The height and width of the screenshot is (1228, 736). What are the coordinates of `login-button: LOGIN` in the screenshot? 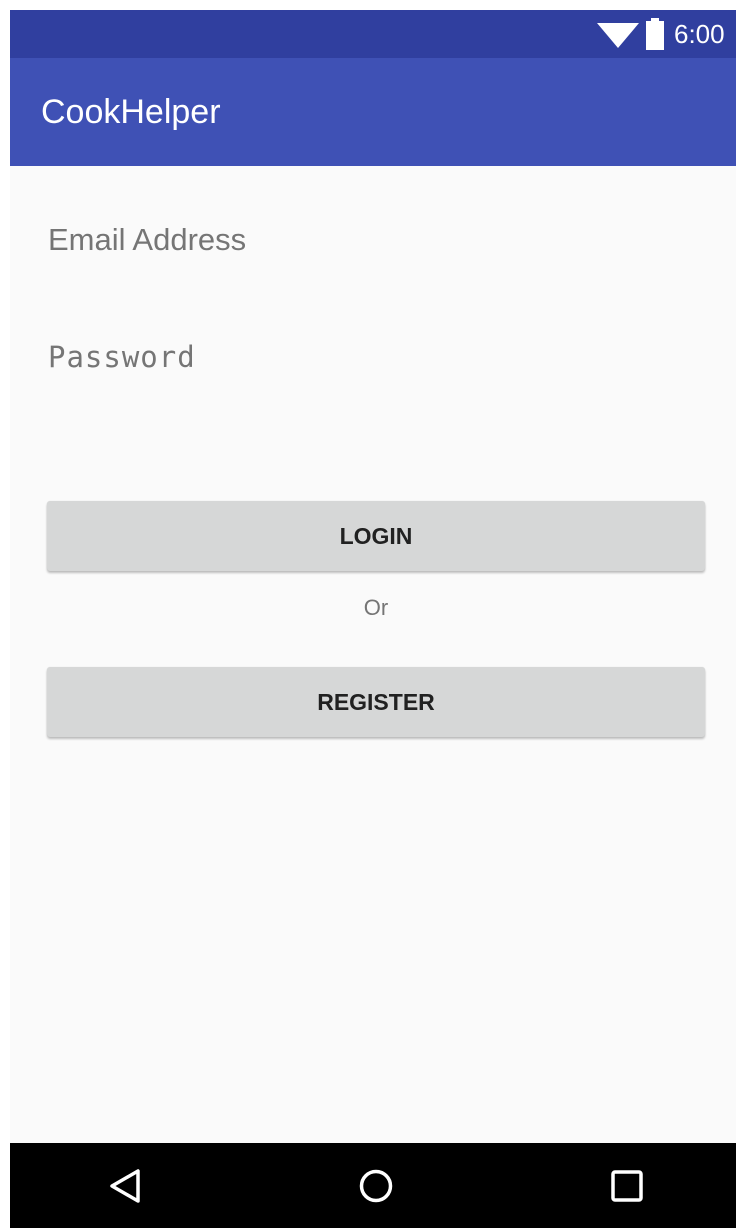 It's located at (376, 536).